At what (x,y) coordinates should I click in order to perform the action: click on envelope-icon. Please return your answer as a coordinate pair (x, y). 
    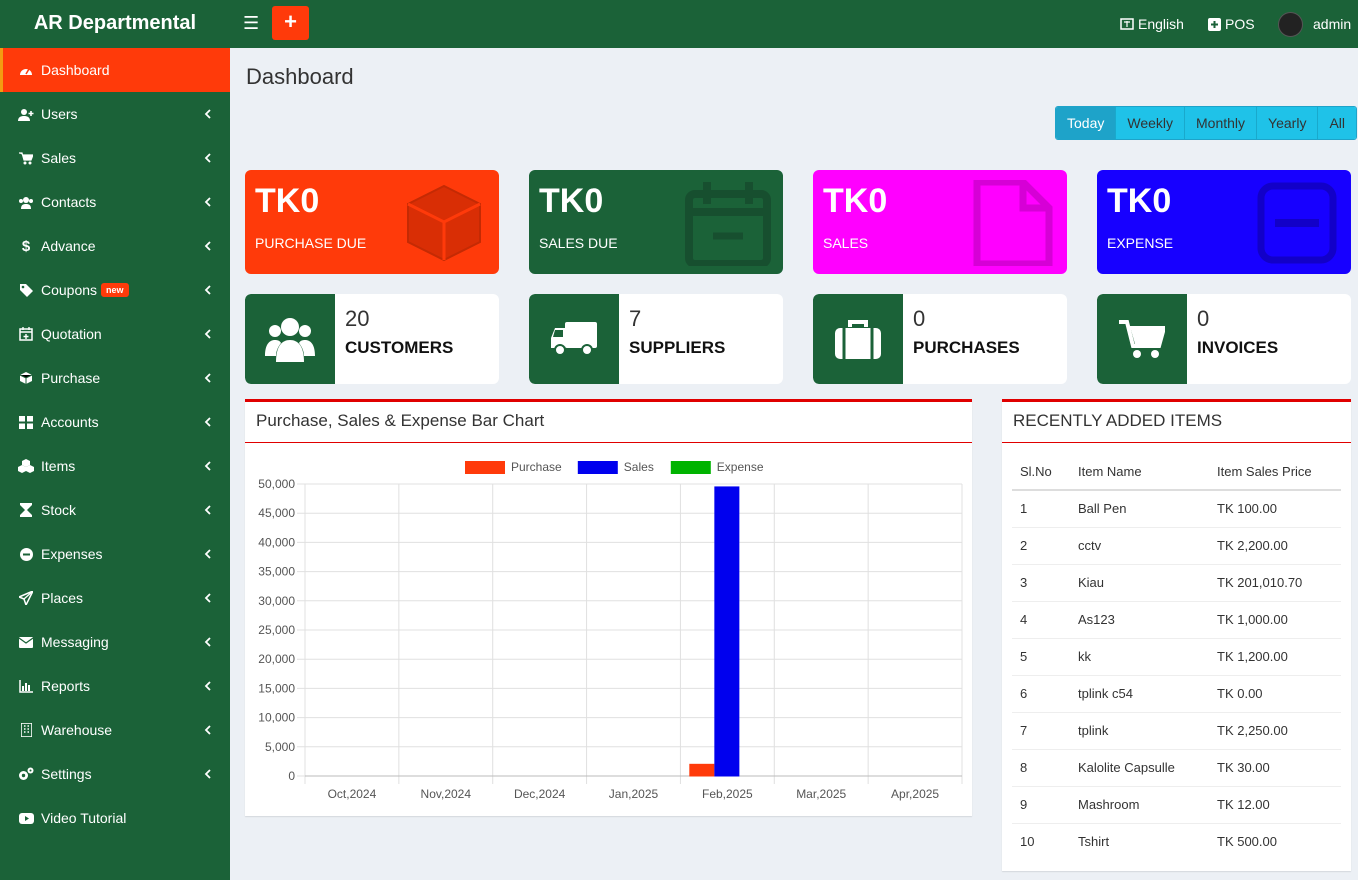
    Looking at the image, I should click on (26, 642).